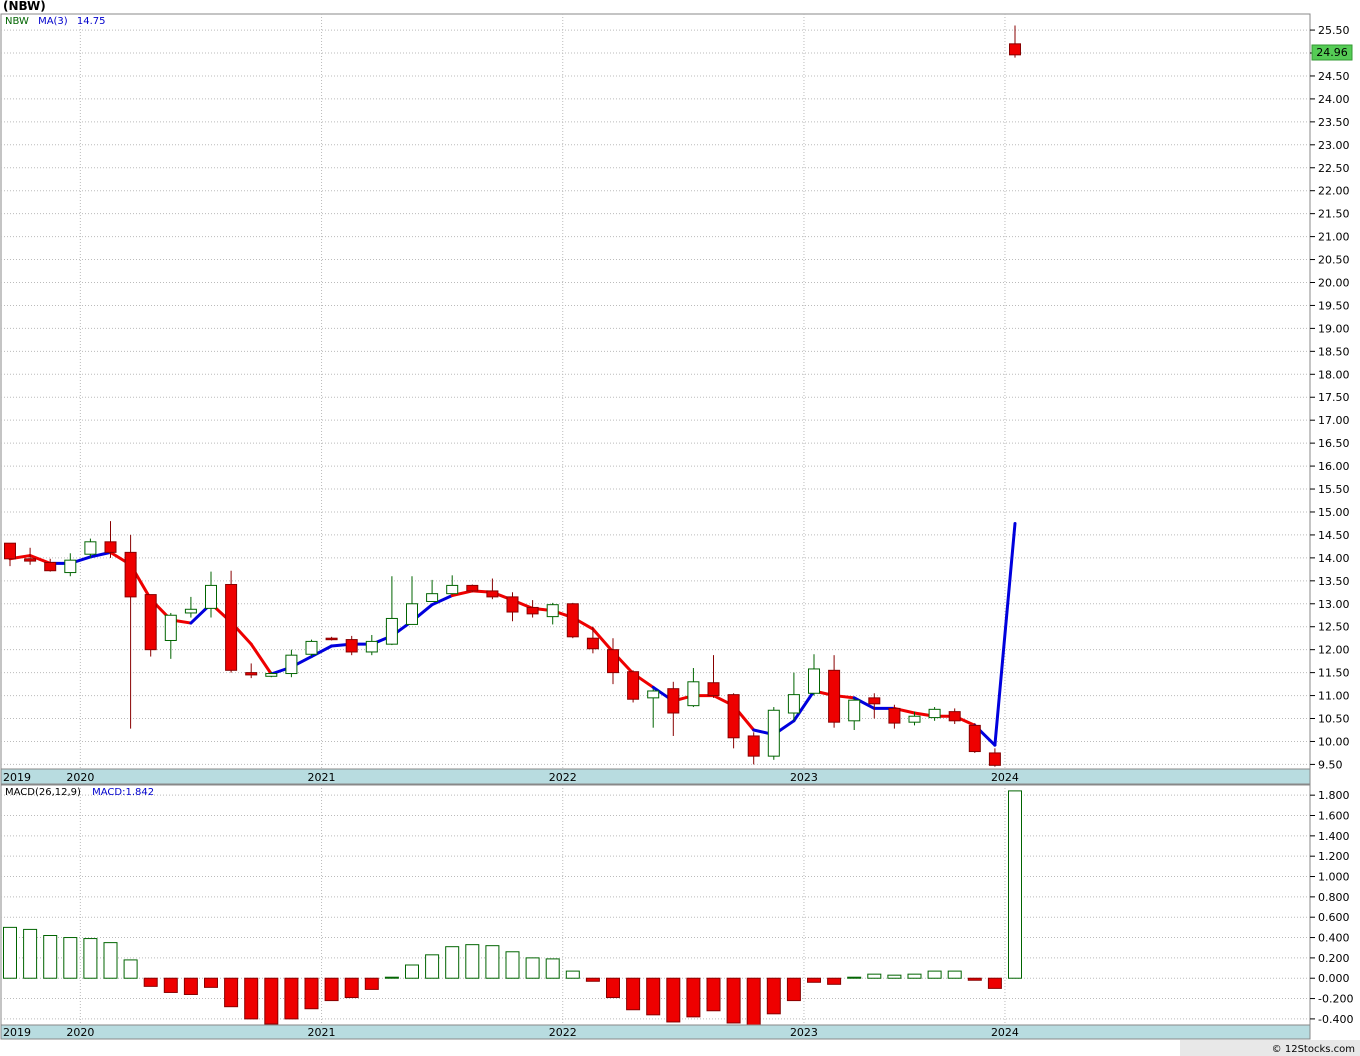 This screenshot has width=1360, height=1056. I want to click on price-y-tick-label: 20.50, so click(1334, 260).